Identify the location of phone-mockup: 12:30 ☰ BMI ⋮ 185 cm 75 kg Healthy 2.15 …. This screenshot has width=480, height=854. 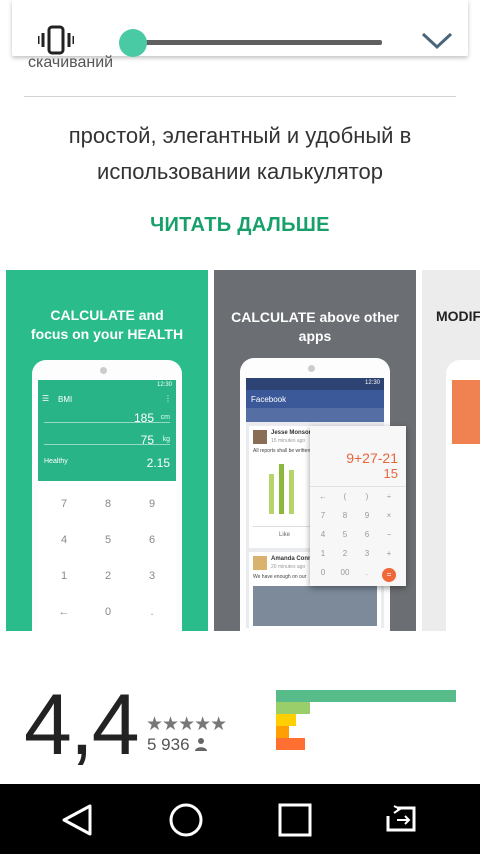
(107, 495).